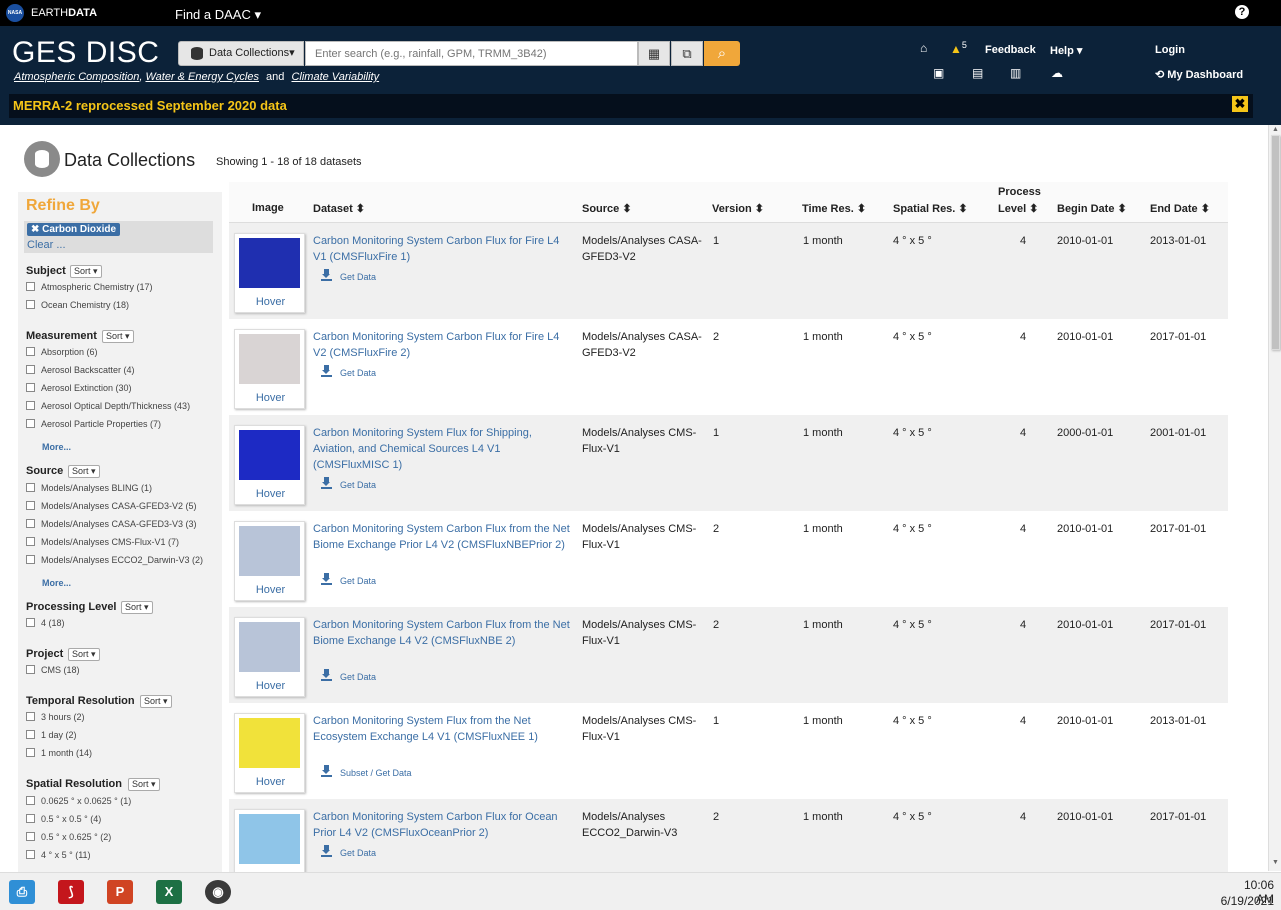  I want to click on find-daac-menu: Find a DAAC ▾, so click(218, 15).